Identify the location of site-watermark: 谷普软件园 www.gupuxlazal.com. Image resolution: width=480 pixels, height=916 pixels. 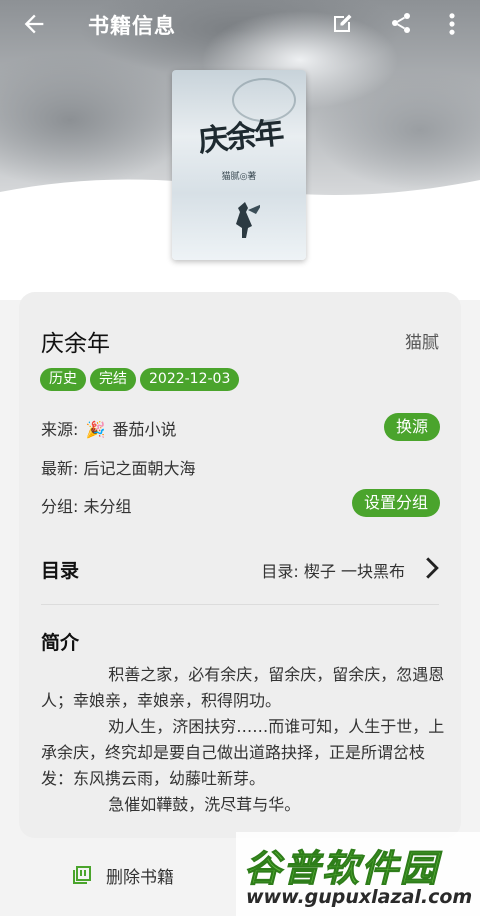
(358, 874).